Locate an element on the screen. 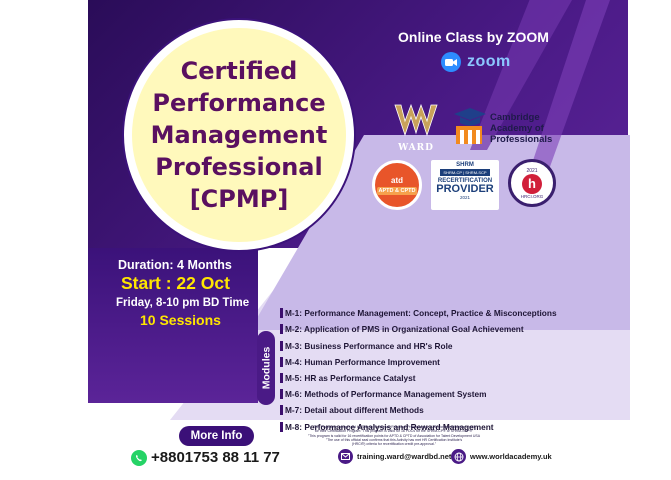 Image resolution: width=671 pixels, height=480 pixels. graduation-cap-icon is located at coordinates (470, 126).